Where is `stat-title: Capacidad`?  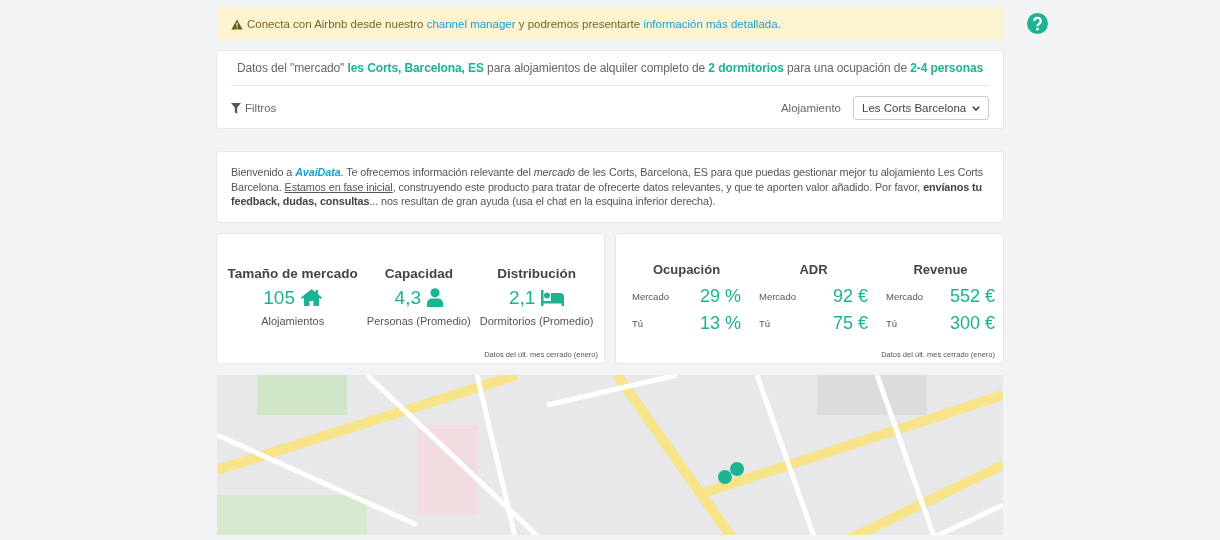
stat-title: Capacidad is located at coordinates (418, 273).